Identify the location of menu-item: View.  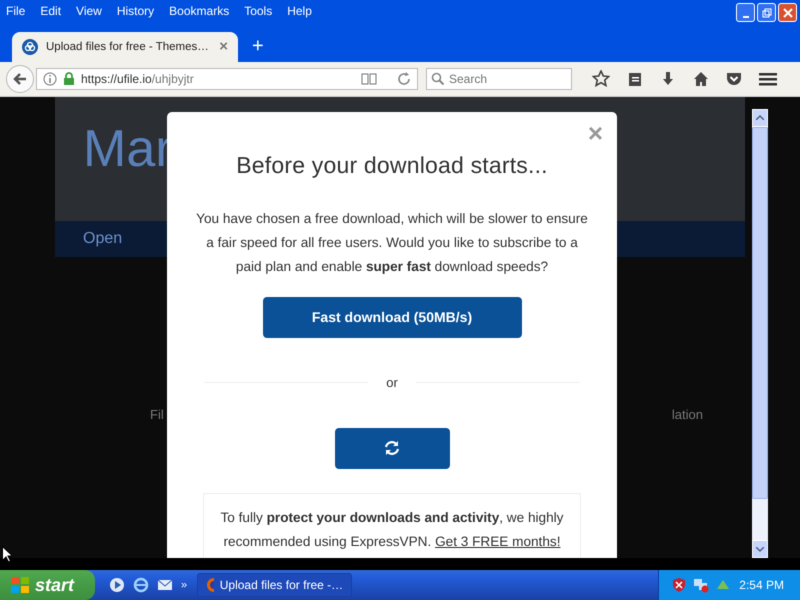
(89, 11).